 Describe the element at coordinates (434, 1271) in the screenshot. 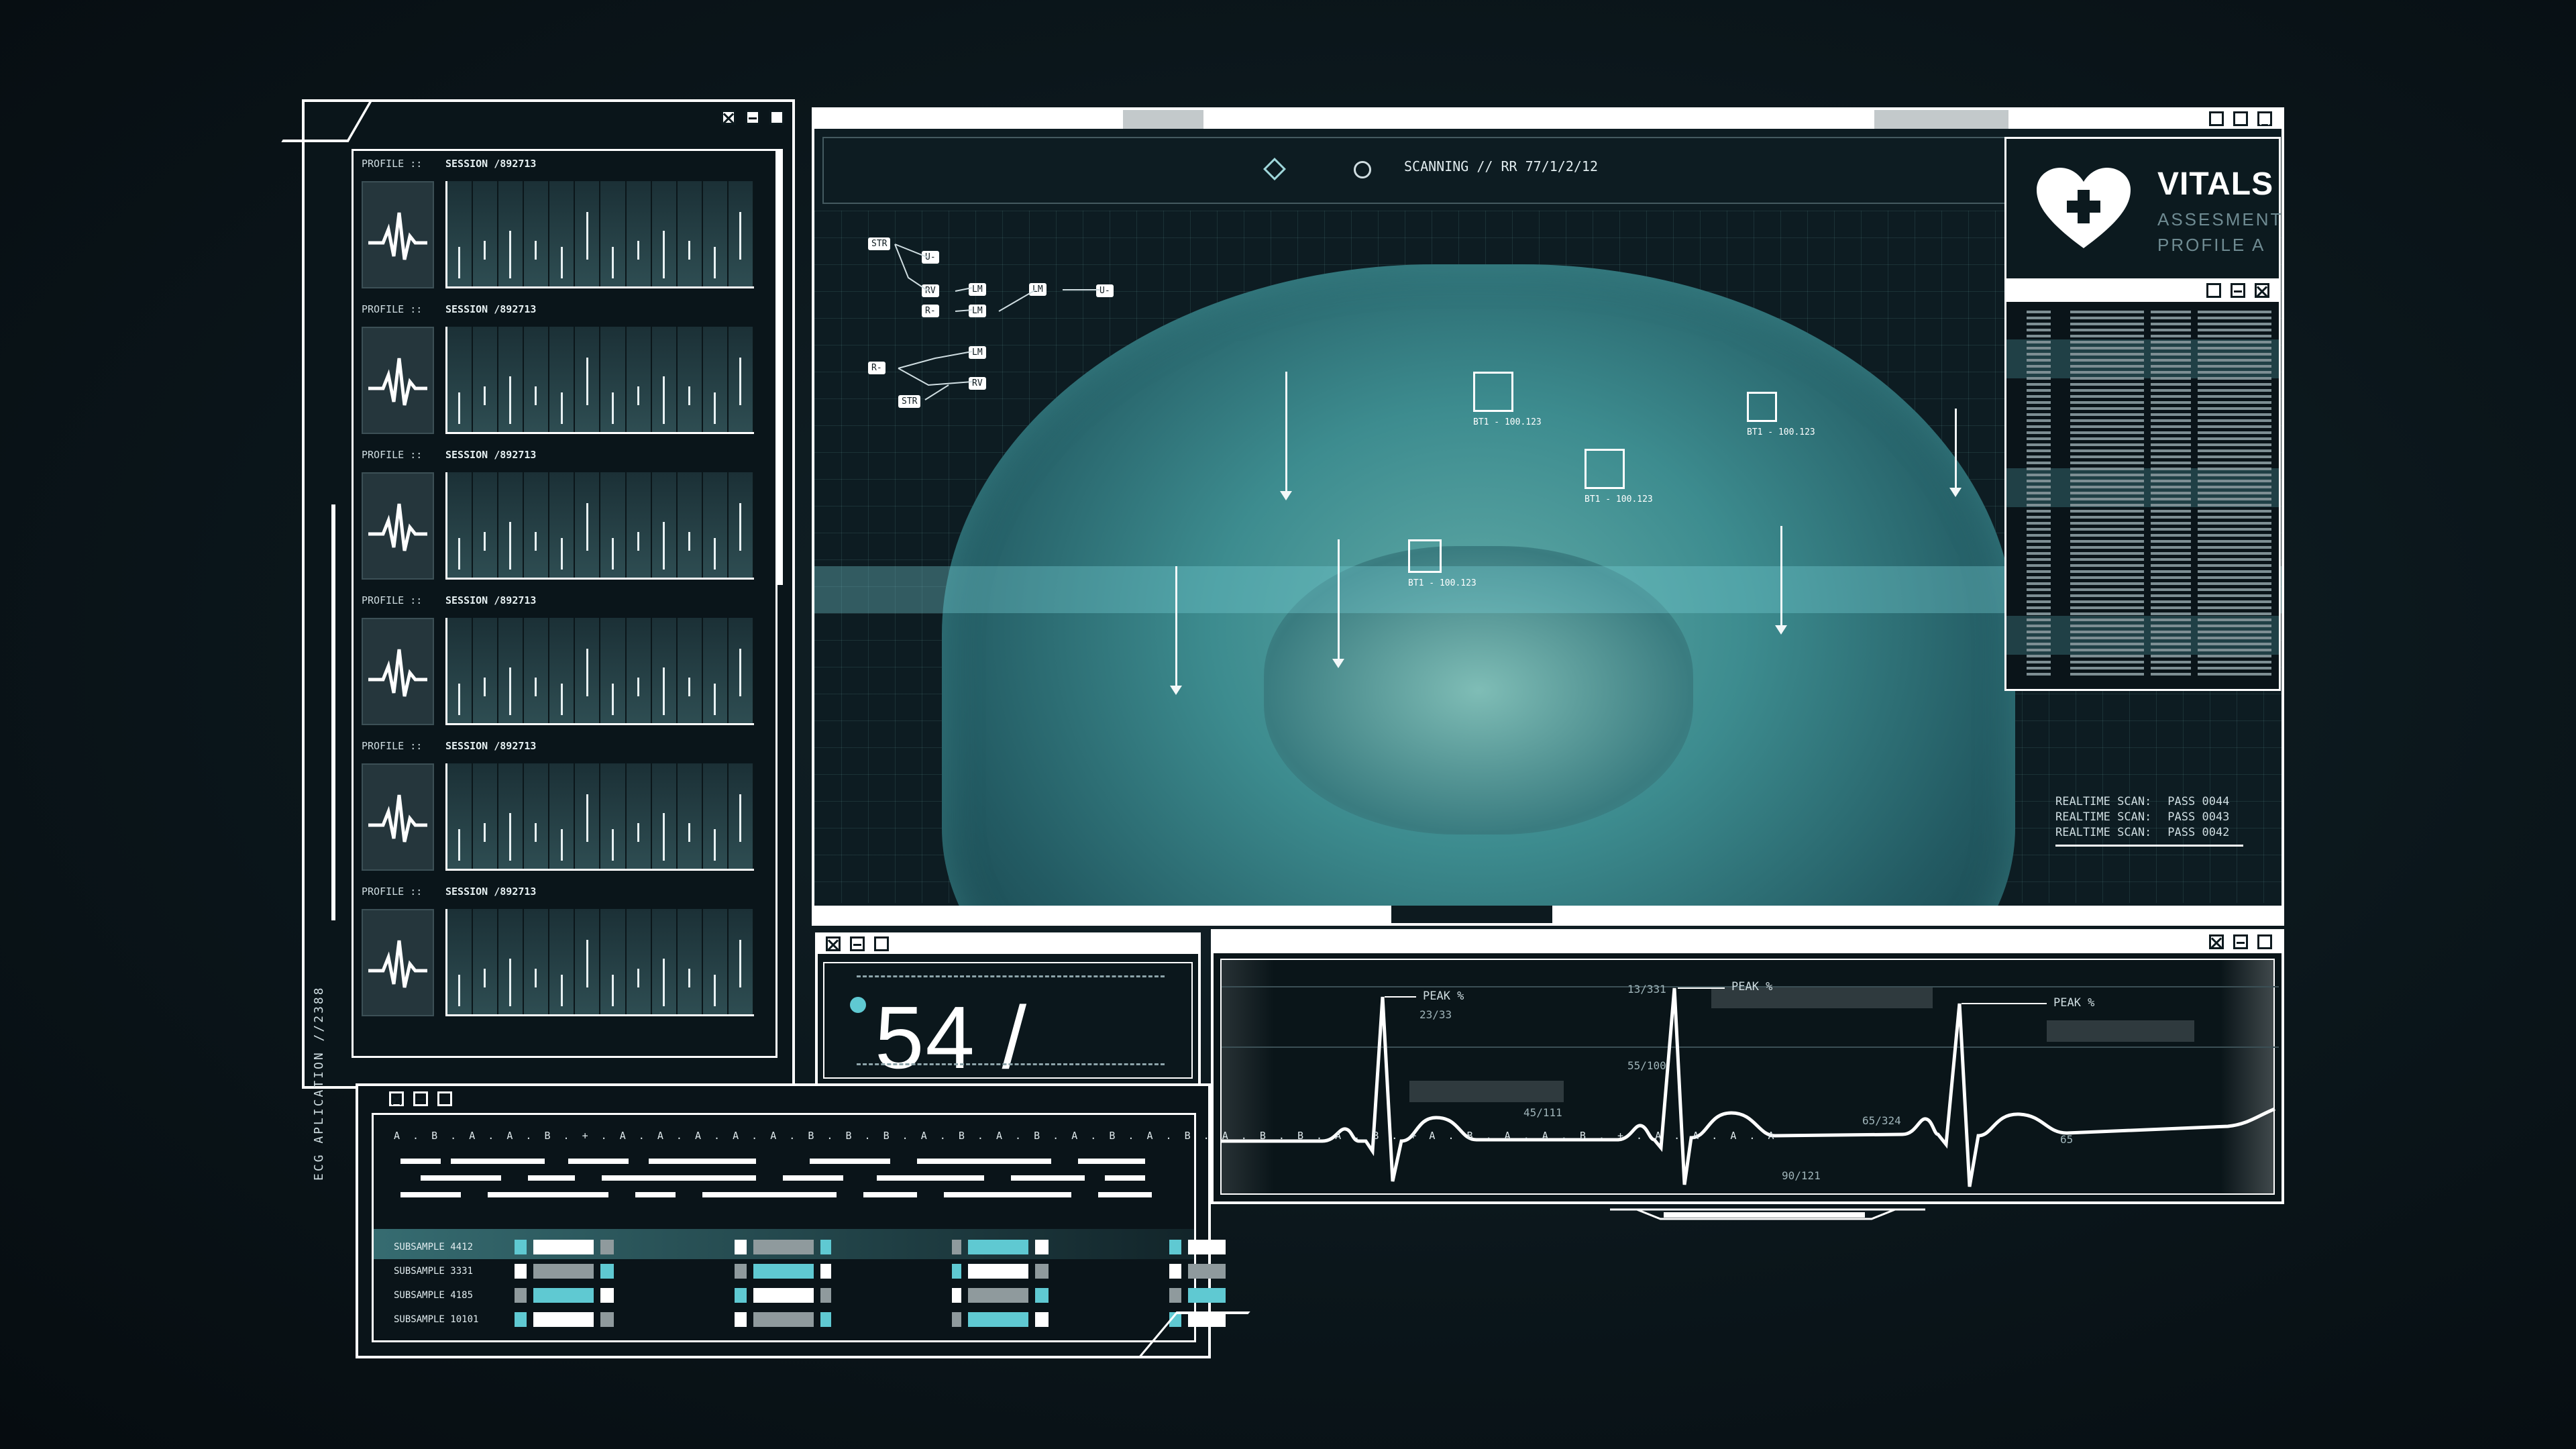

I see `subsample-label: SUBSAMPLE 3331` at that location.